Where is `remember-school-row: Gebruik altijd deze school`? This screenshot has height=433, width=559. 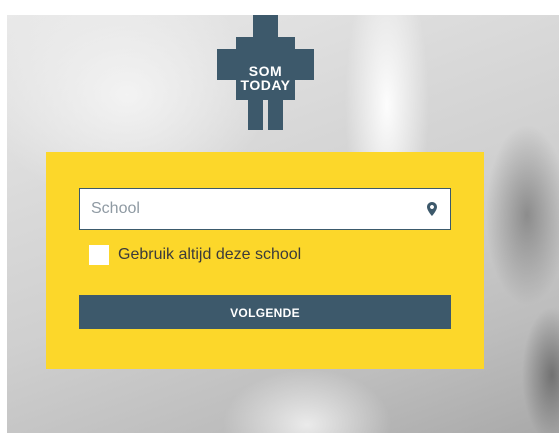
remember-school-row: Gebruik altijd deze school is located at coordinates (195, 255).